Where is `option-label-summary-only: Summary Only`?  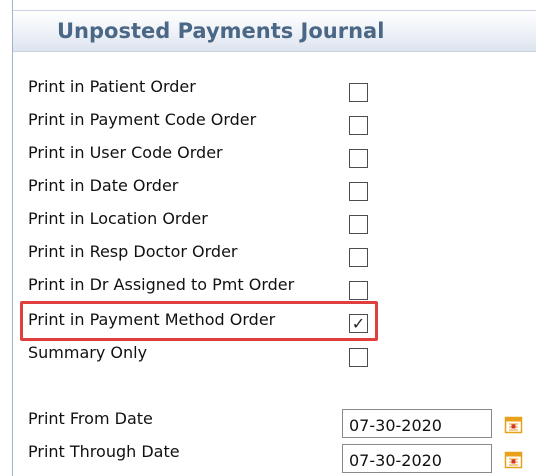
option-label-summary-only: Summary Only is located at coordinates (88, 352).